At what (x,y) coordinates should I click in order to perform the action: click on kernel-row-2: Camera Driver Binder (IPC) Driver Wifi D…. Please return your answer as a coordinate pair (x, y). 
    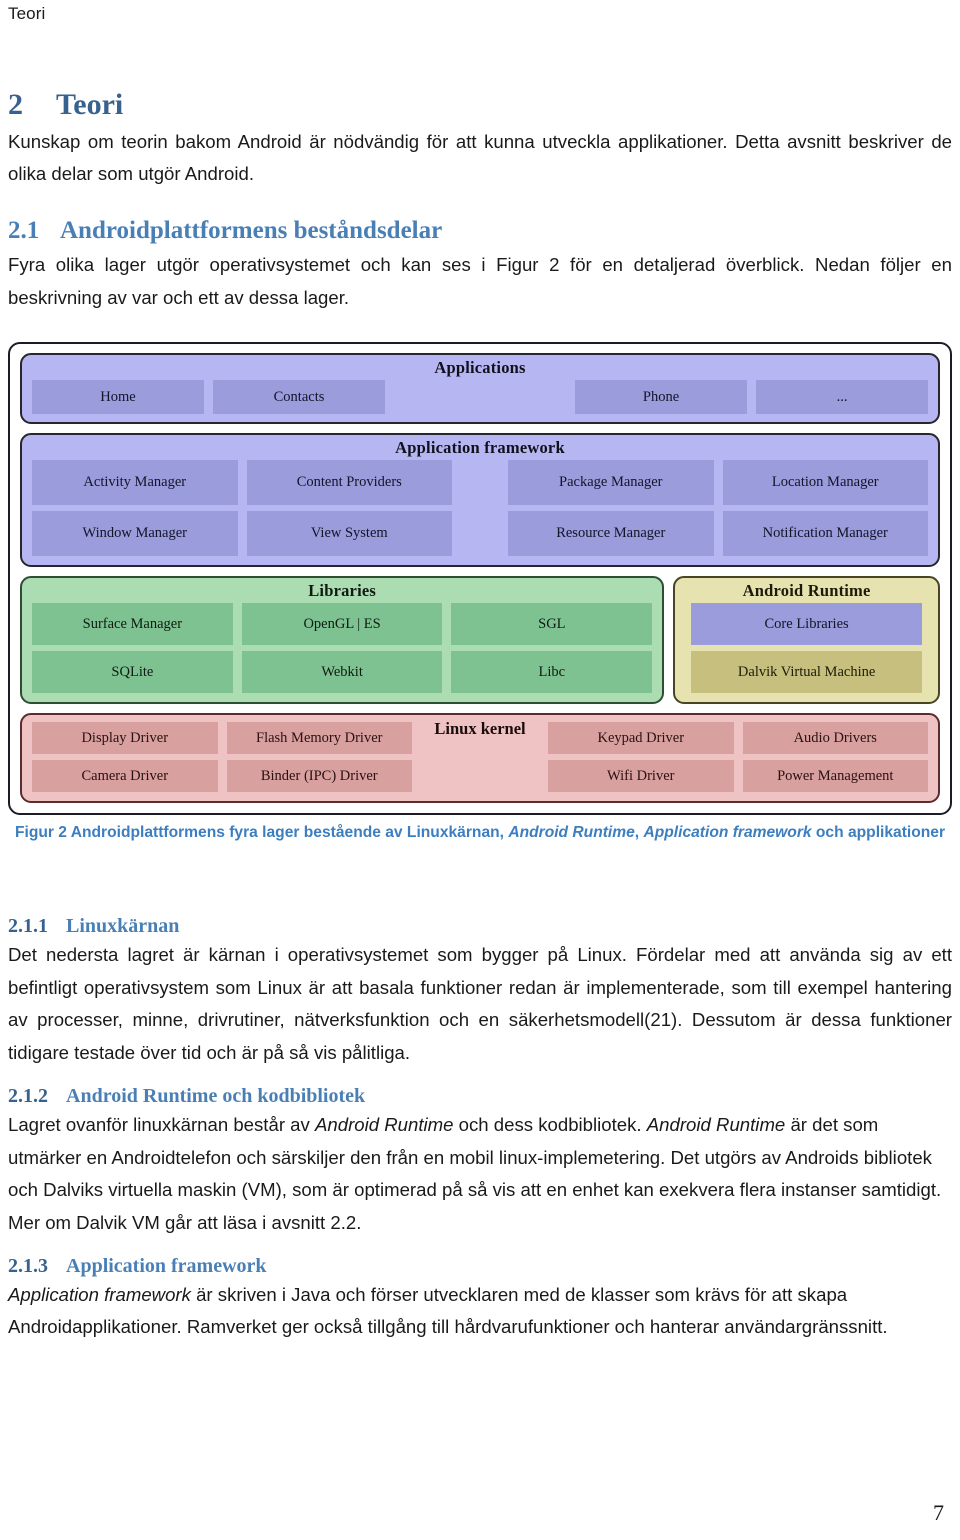
    Looking at the image, I should click on (480, 776).